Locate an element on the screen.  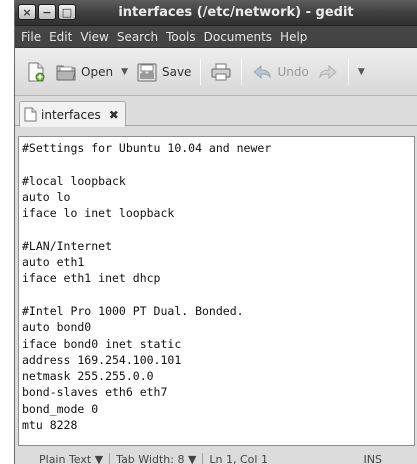
new-document-icon is located at coordinates (36, 71).